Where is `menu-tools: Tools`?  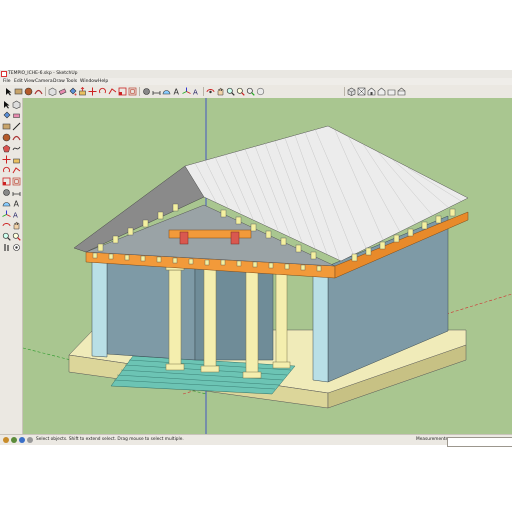 menu-tools: Tools is located at coordinates (71, 81).